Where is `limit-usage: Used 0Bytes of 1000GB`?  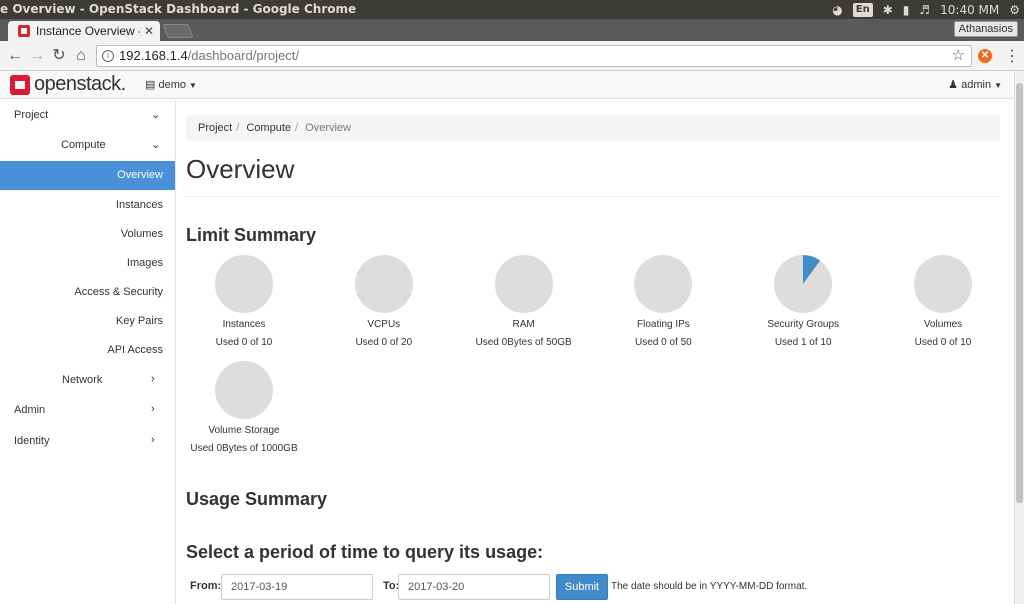
limit-usage: Used 0Bytes of 1000GB is located at coordinates (244, 448).